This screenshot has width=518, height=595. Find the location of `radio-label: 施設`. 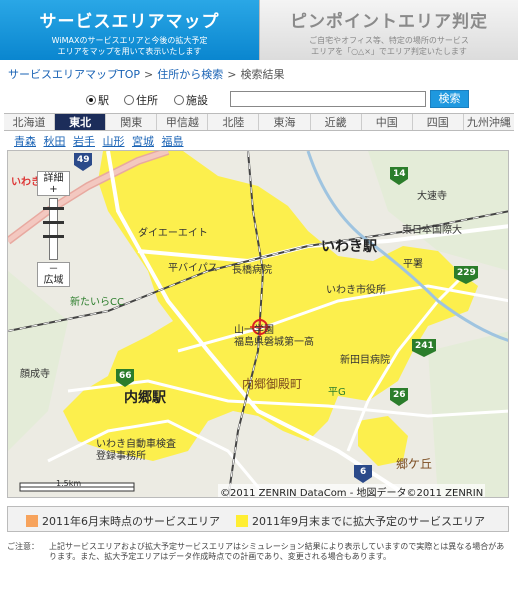

radio-label: 施設 is located at coordinates (197, 100).